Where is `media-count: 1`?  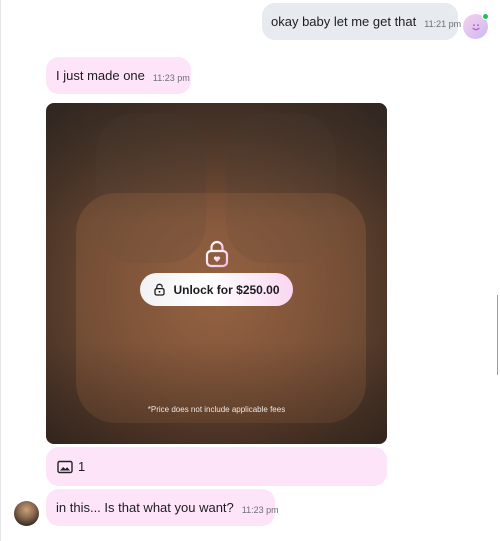 media-count: 1 is located at coordinates (82, 466).